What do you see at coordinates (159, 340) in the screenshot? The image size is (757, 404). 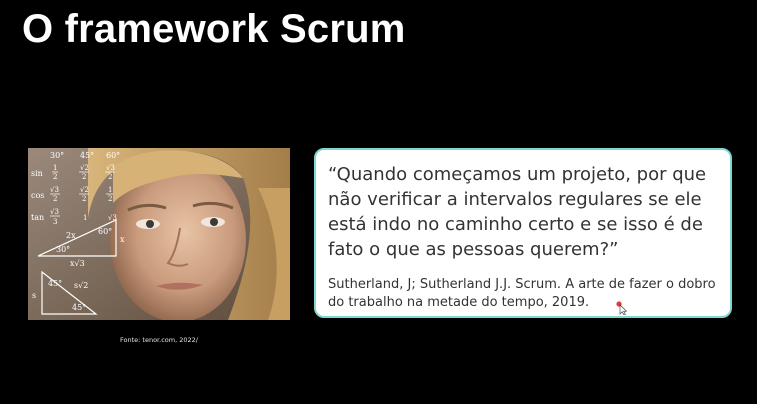 I see `image-caption: Fonte: tenor.com, 2022/` at bounding box center [159, 340].